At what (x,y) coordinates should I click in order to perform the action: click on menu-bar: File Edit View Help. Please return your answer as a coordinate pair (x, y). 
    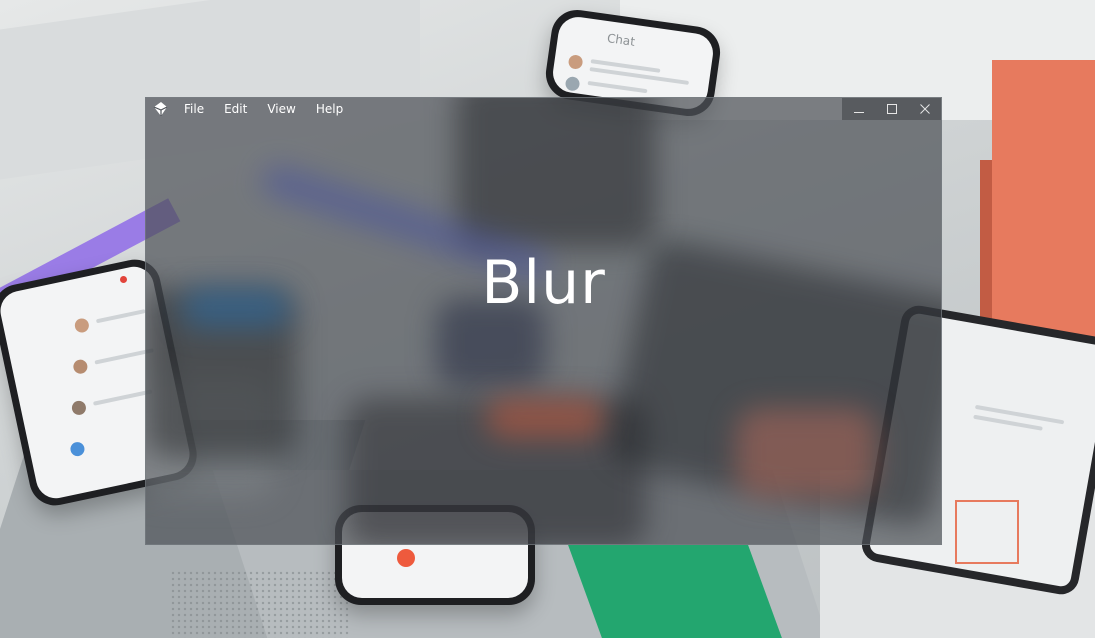
    Looking at the image, I should click on (267, 109).